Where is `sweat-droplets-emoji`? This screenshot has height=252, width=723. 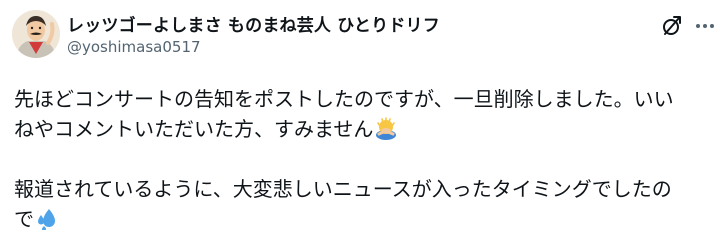
sweat-droplets-emoji is located at coordinates (47, 218).